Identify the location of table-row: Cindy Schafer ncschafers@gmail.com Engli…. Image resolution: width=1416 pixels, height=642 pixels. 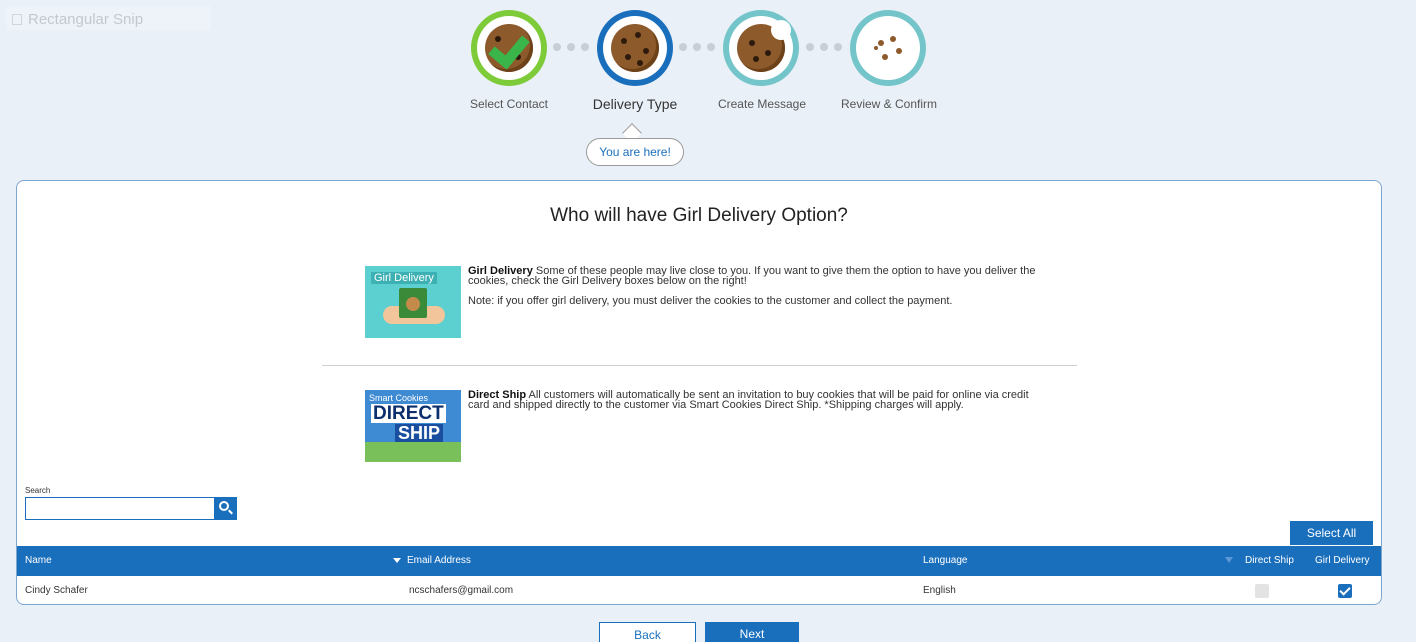
(699, 590).